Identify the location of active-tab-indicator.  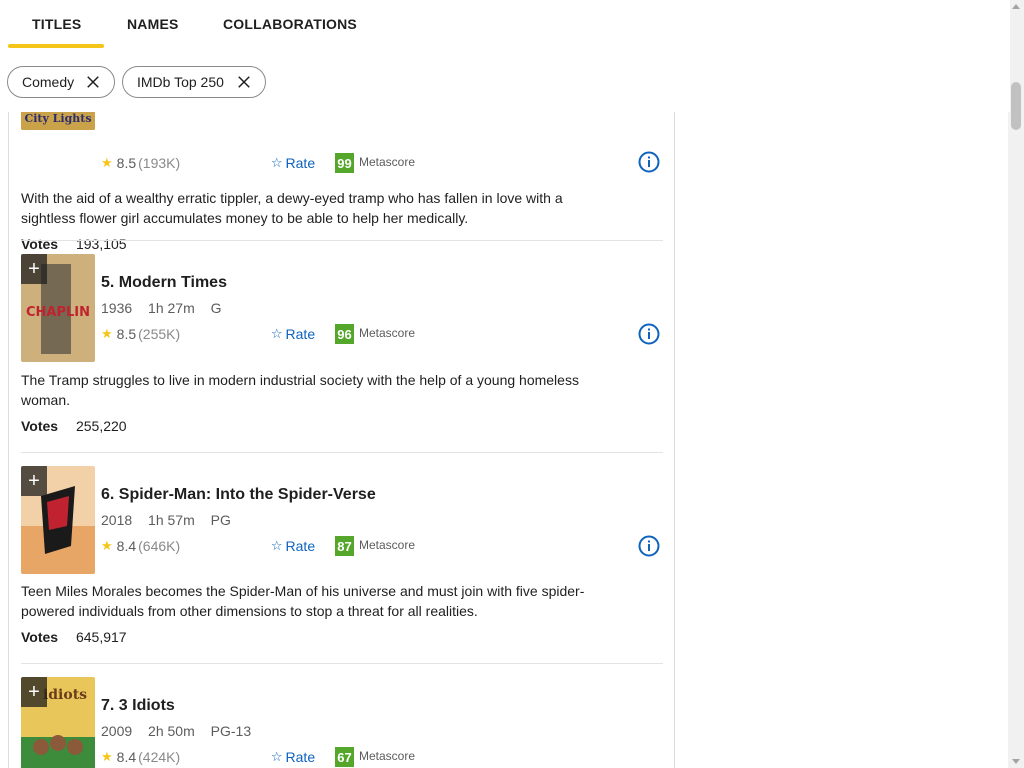
(56, 46).